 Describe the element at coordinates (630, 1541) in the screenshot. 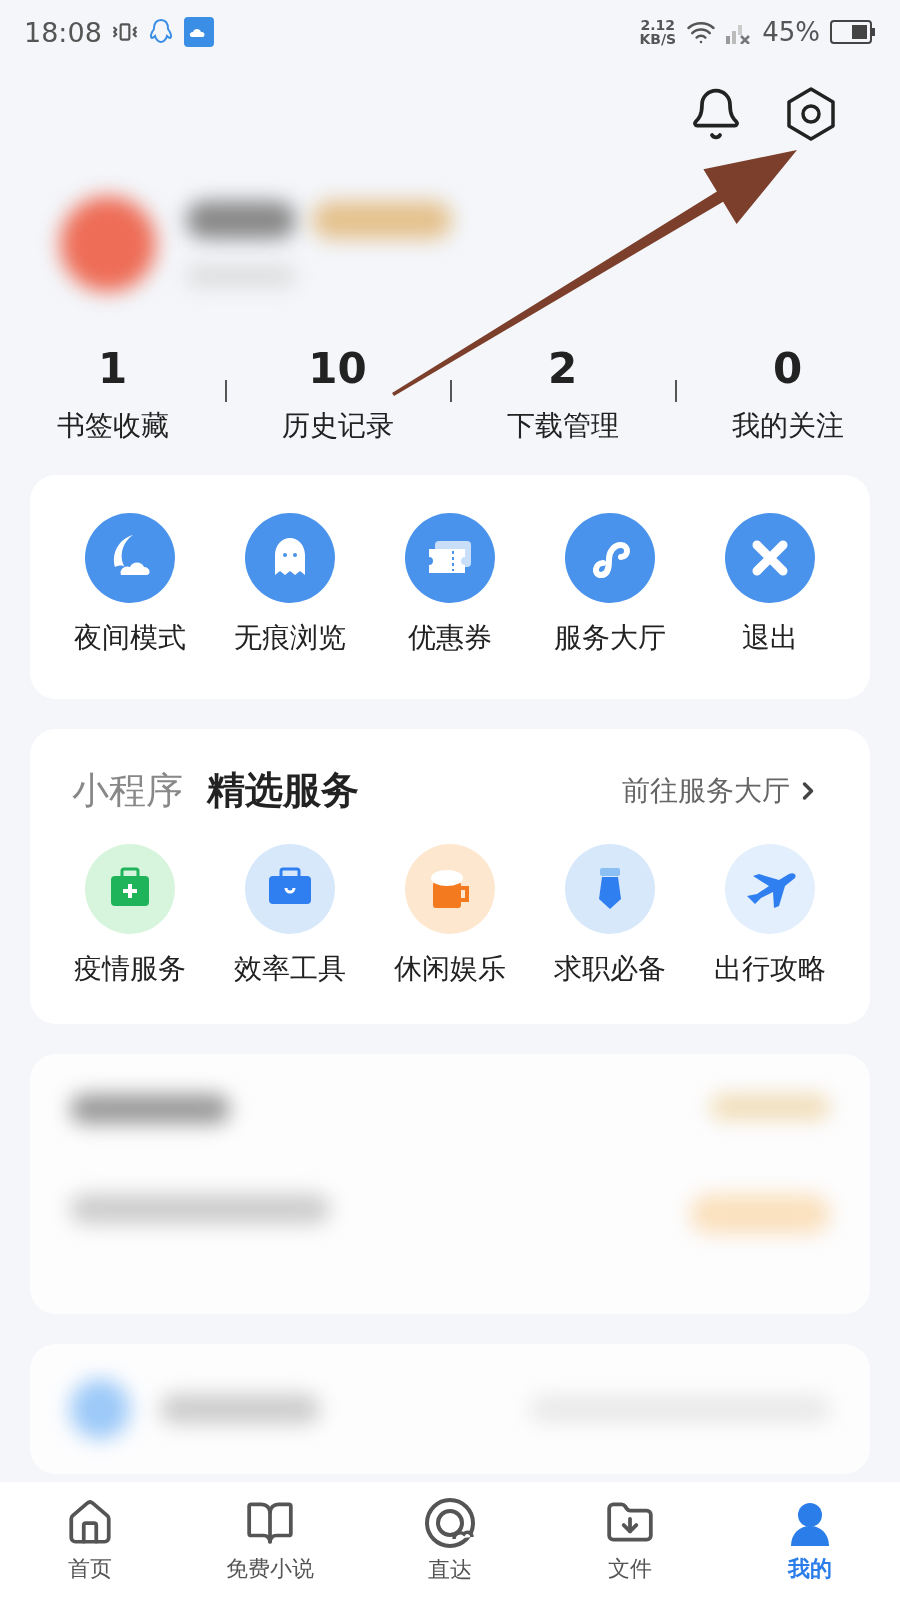

I see `nav-tab: 文件` at that location.